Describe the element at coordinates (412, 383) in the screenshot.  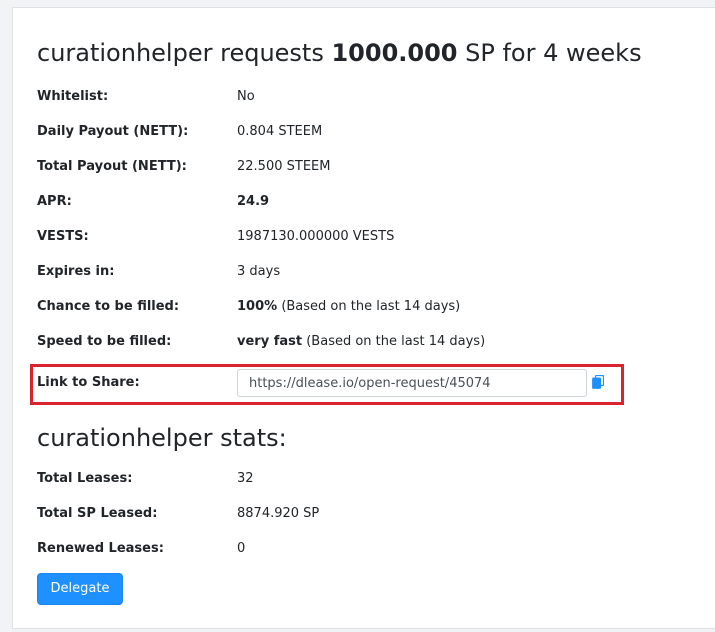
I see `share-link-input` at that location.